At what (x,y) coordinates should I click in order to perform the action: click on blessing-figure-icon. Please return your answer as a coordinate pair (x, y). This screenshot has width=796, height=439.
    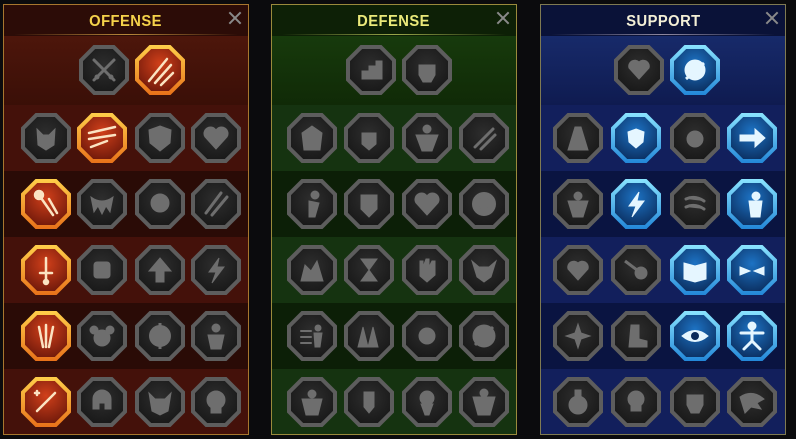
    Looking at the image, I should click on (578, 204).